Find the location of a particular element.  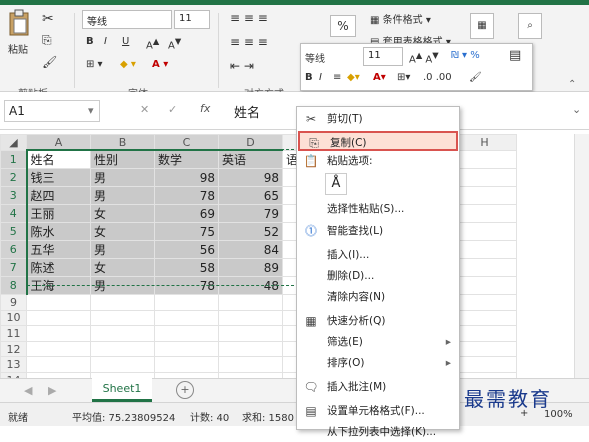

row-header: 5 is located at coordinates (14, 232).